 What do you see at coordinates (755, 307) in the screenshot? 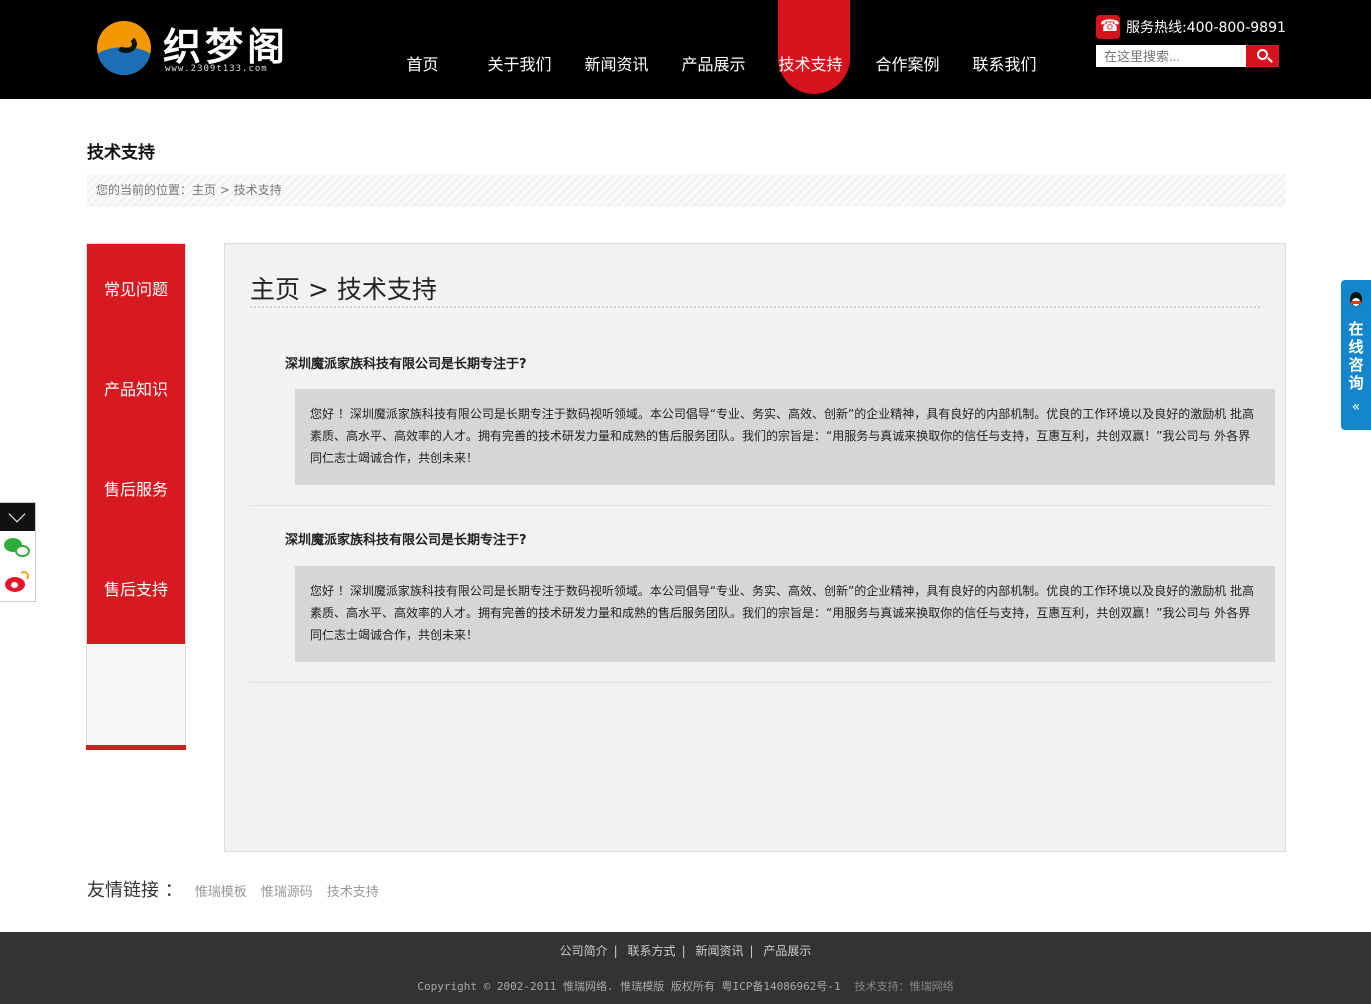
I see `heading-divider` at bounding box center [755, 307].